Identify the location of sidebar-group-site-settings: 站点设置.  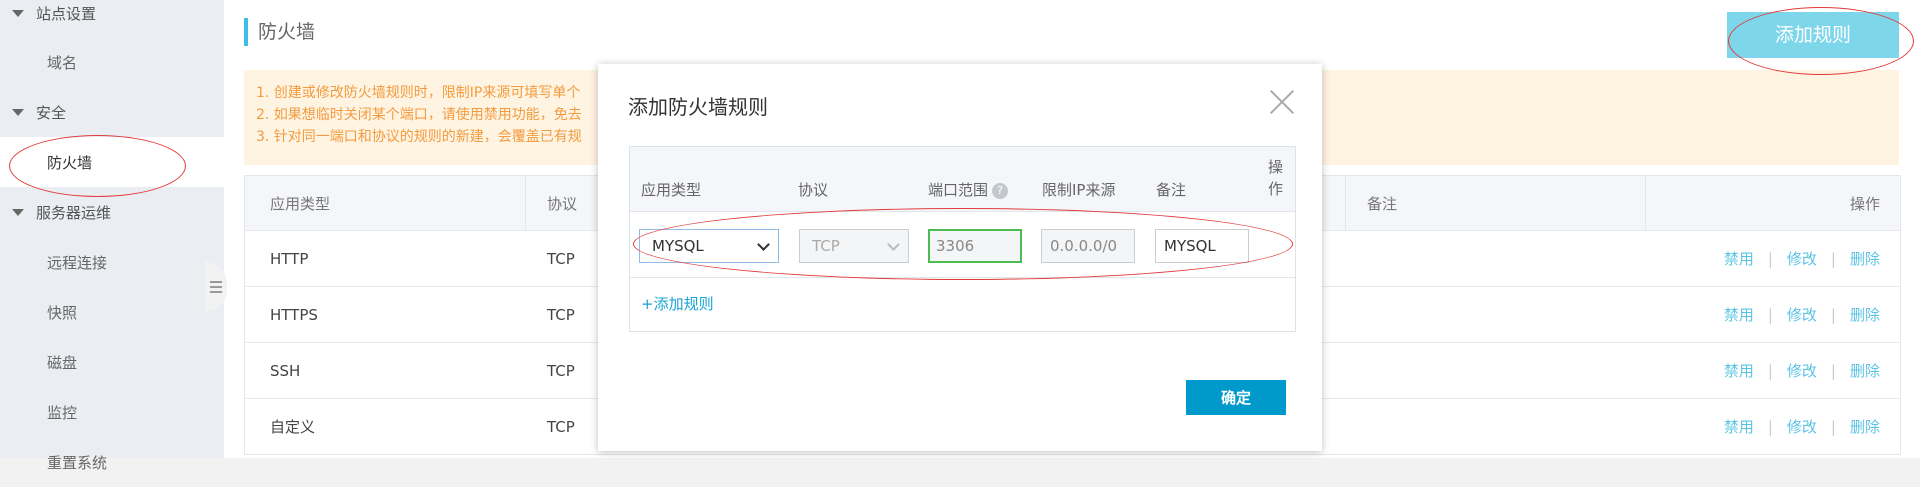
(112, 19).